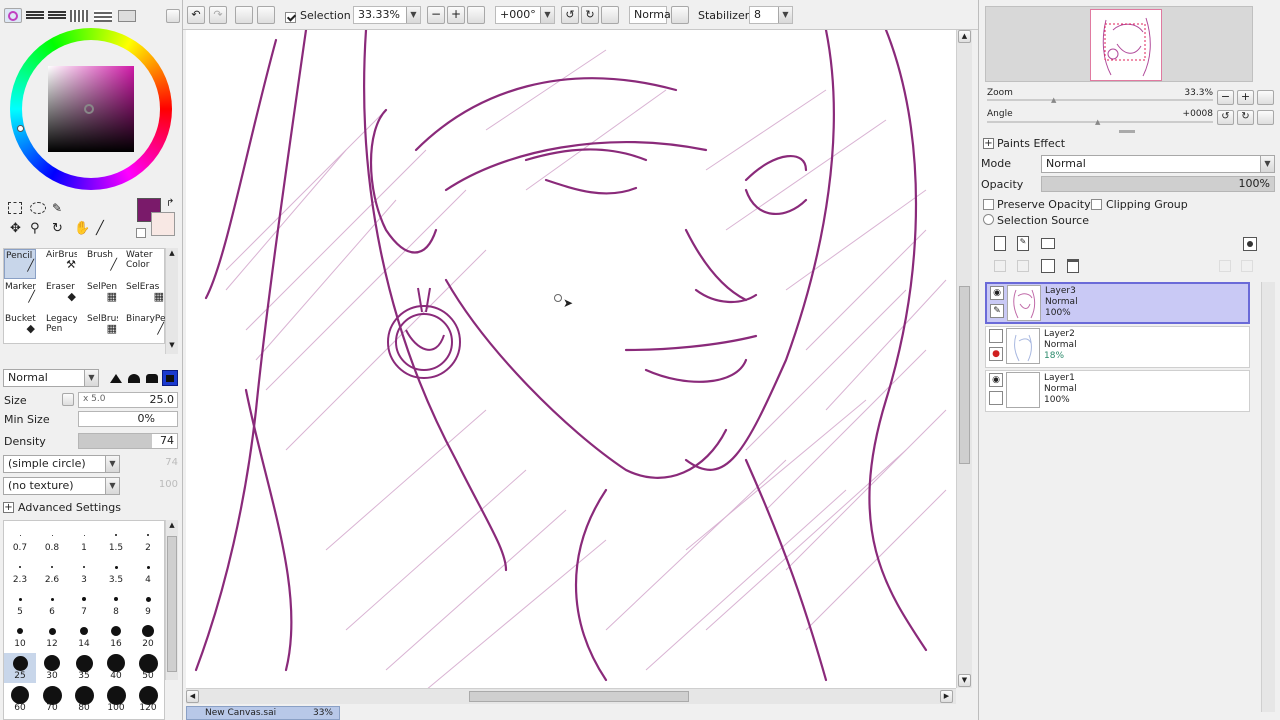  Describe the element at coordinates (148, 700) in the screenshot. I see `brush-size-preset: 120` at that location.